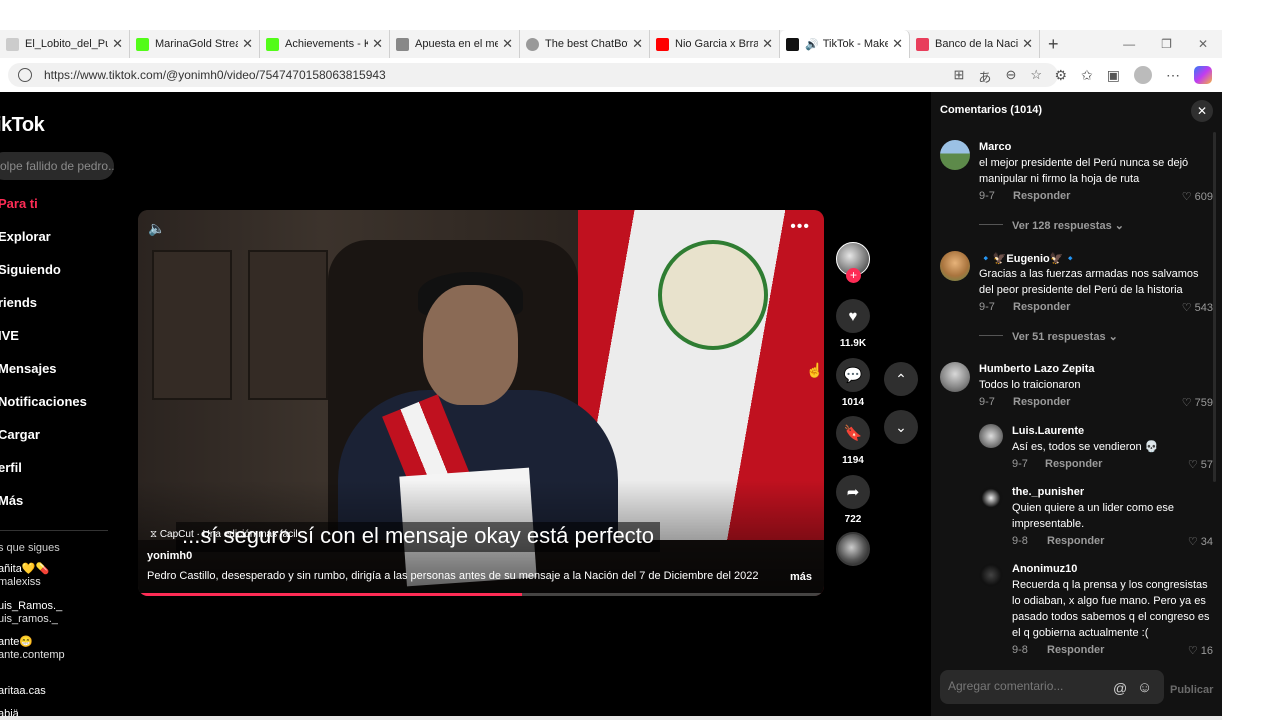 This screenshot has height=720, width=1280. Describe the element at coordinates (24, 576) in the screenshot. I see `following-account: añita💛💊 malexiss` at that location.